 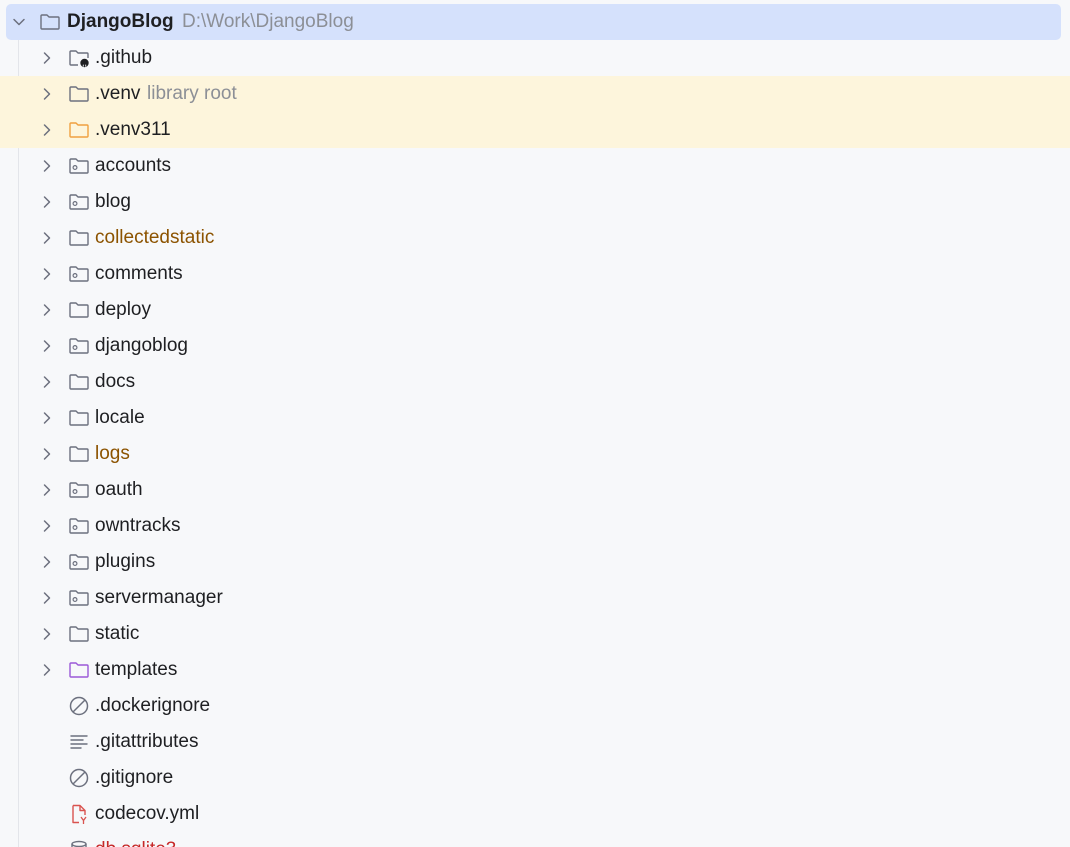 What do you see at coordinates (117, 633) in the screenshot?
I see `tree-item-label: static` at bounding box center [117, 633].